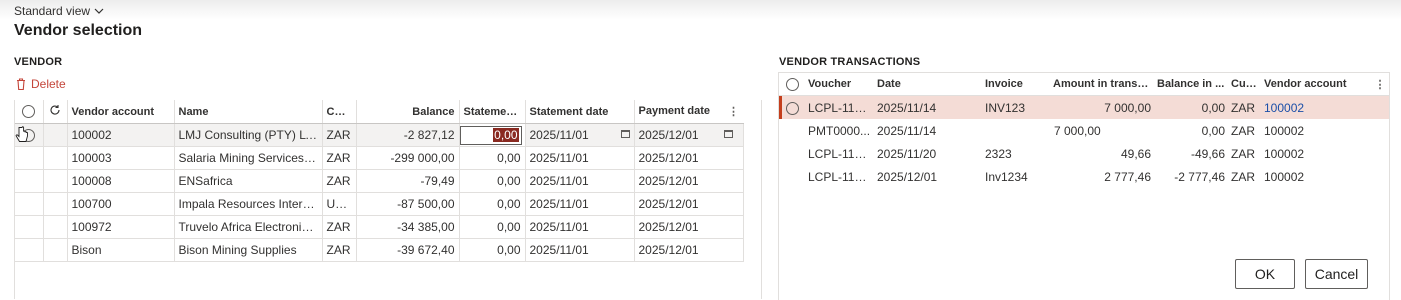 This screenshot has height=300, width=1401. I want to click on cell-date: 2025/11/14, so click(928, 107).